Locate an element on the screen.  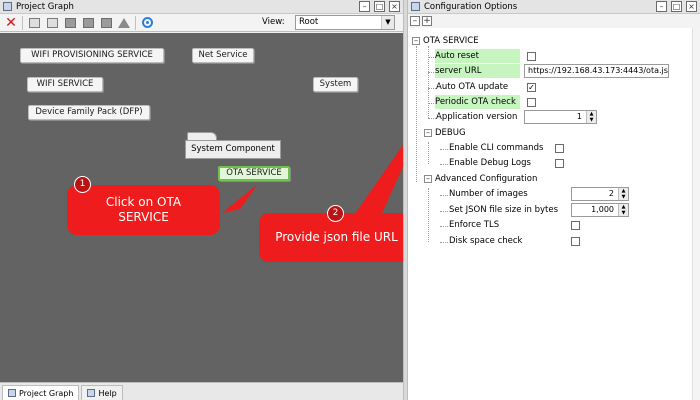
disk-space-check-checkbox is located at coordinates (575, 241).